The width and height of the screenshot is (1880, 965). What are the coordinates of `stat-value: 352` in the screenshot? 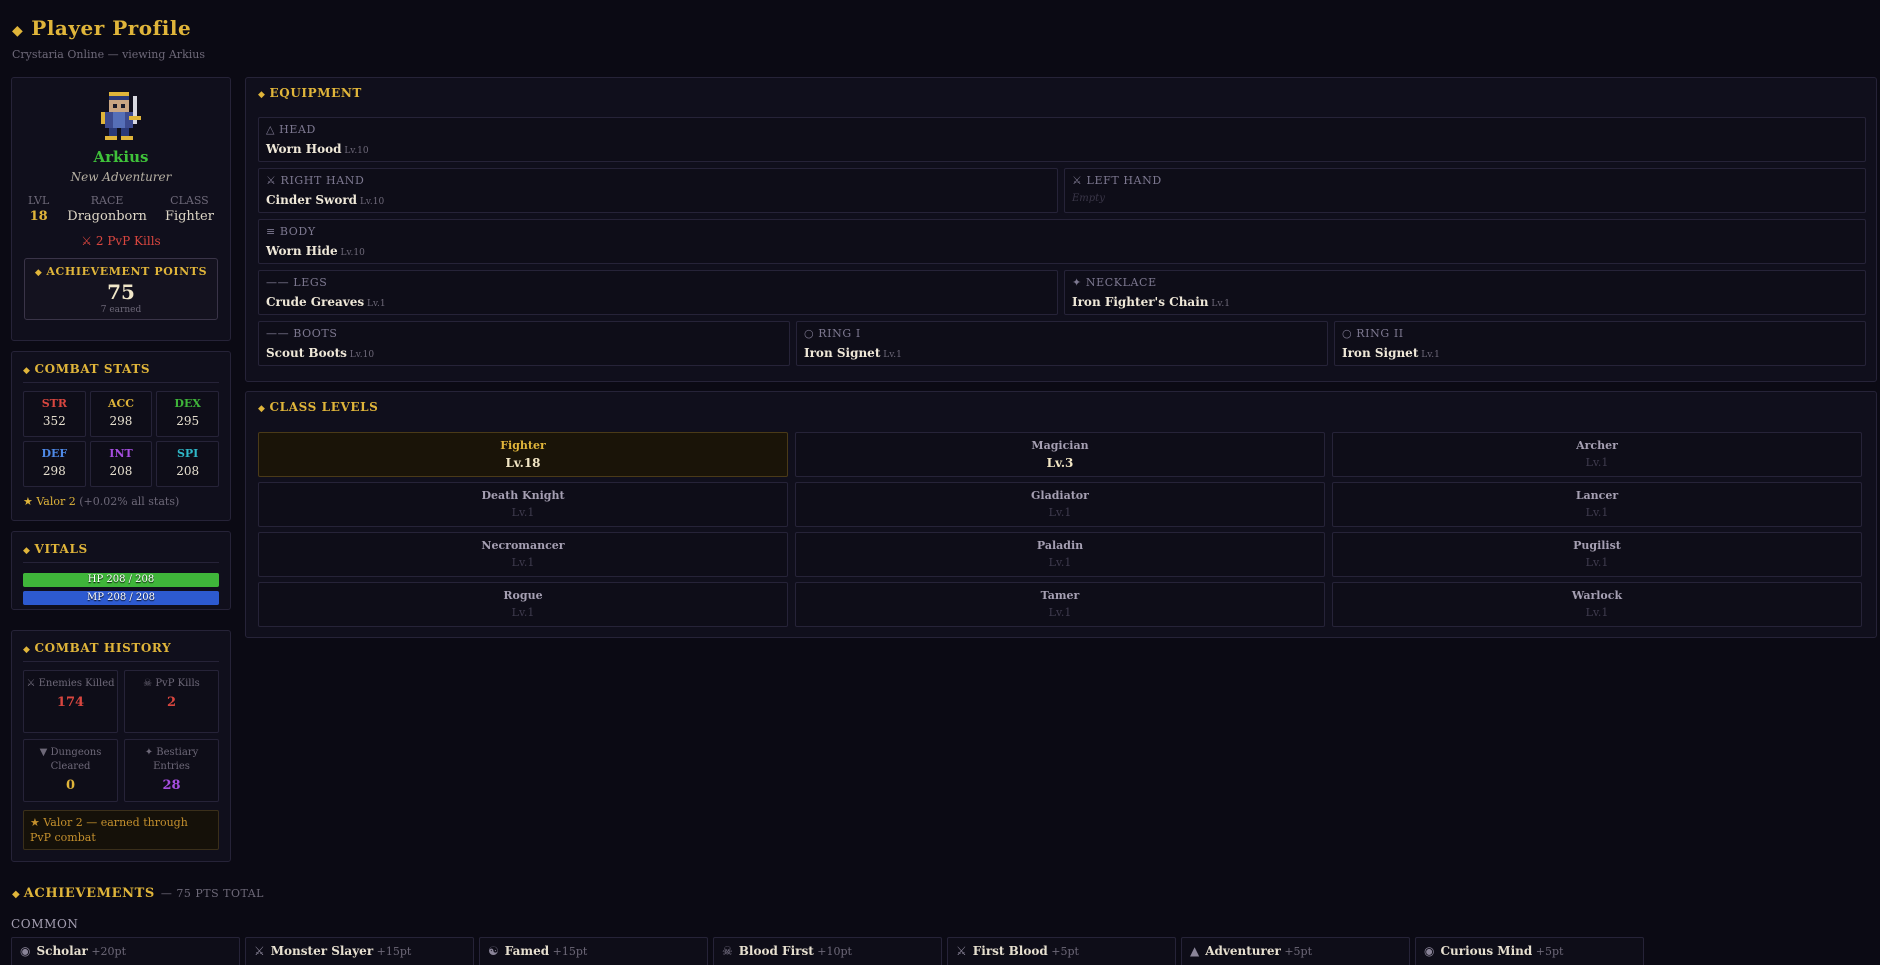 It's located at (54, 421).